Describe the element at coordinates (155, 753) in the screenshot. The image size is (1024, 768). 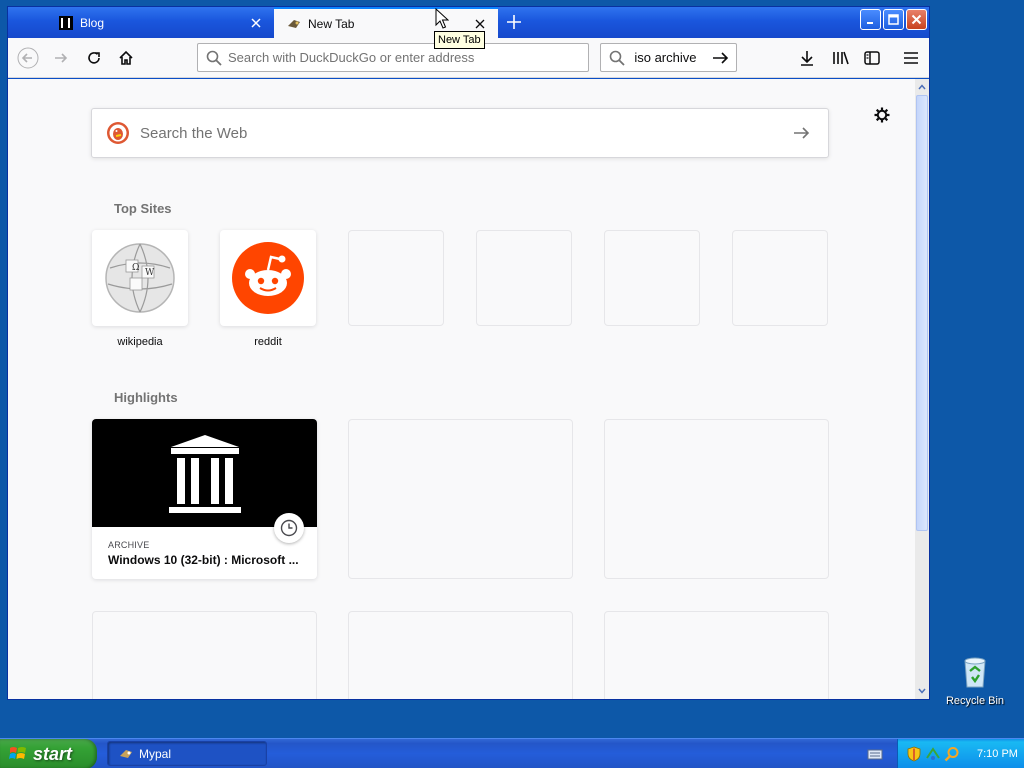
I see `taskbar-item-label: Mypal` at that location.